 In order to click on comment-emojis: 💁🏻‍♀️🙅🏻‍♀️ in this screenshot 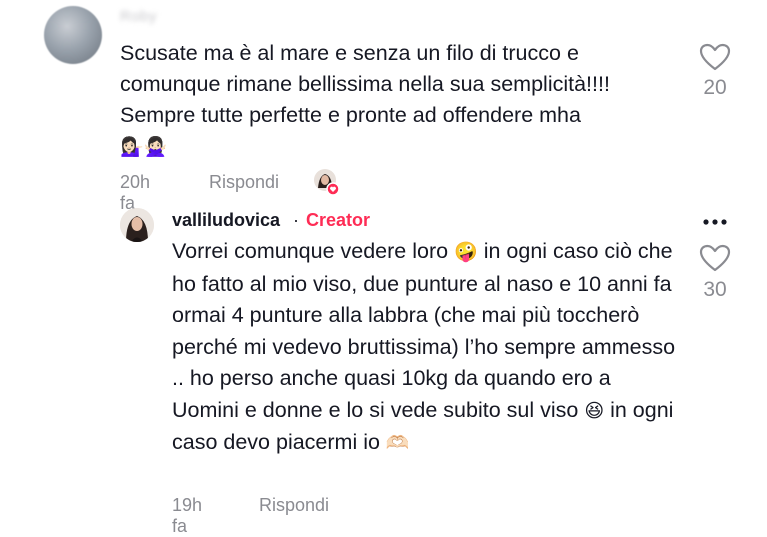, I will do `click(144, 147)`.